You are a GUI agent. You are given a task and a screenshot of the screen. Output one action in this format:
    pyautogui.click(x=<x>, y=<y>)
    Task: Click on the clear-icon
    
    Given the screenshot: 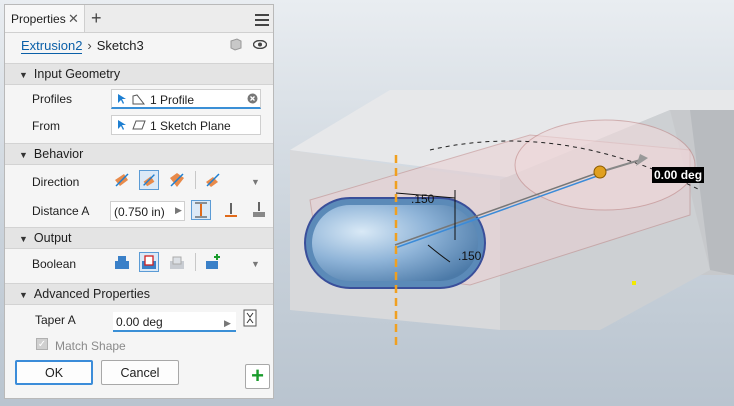 What is the action you would take?
    pyautogui.click(x=252, y=98)
    